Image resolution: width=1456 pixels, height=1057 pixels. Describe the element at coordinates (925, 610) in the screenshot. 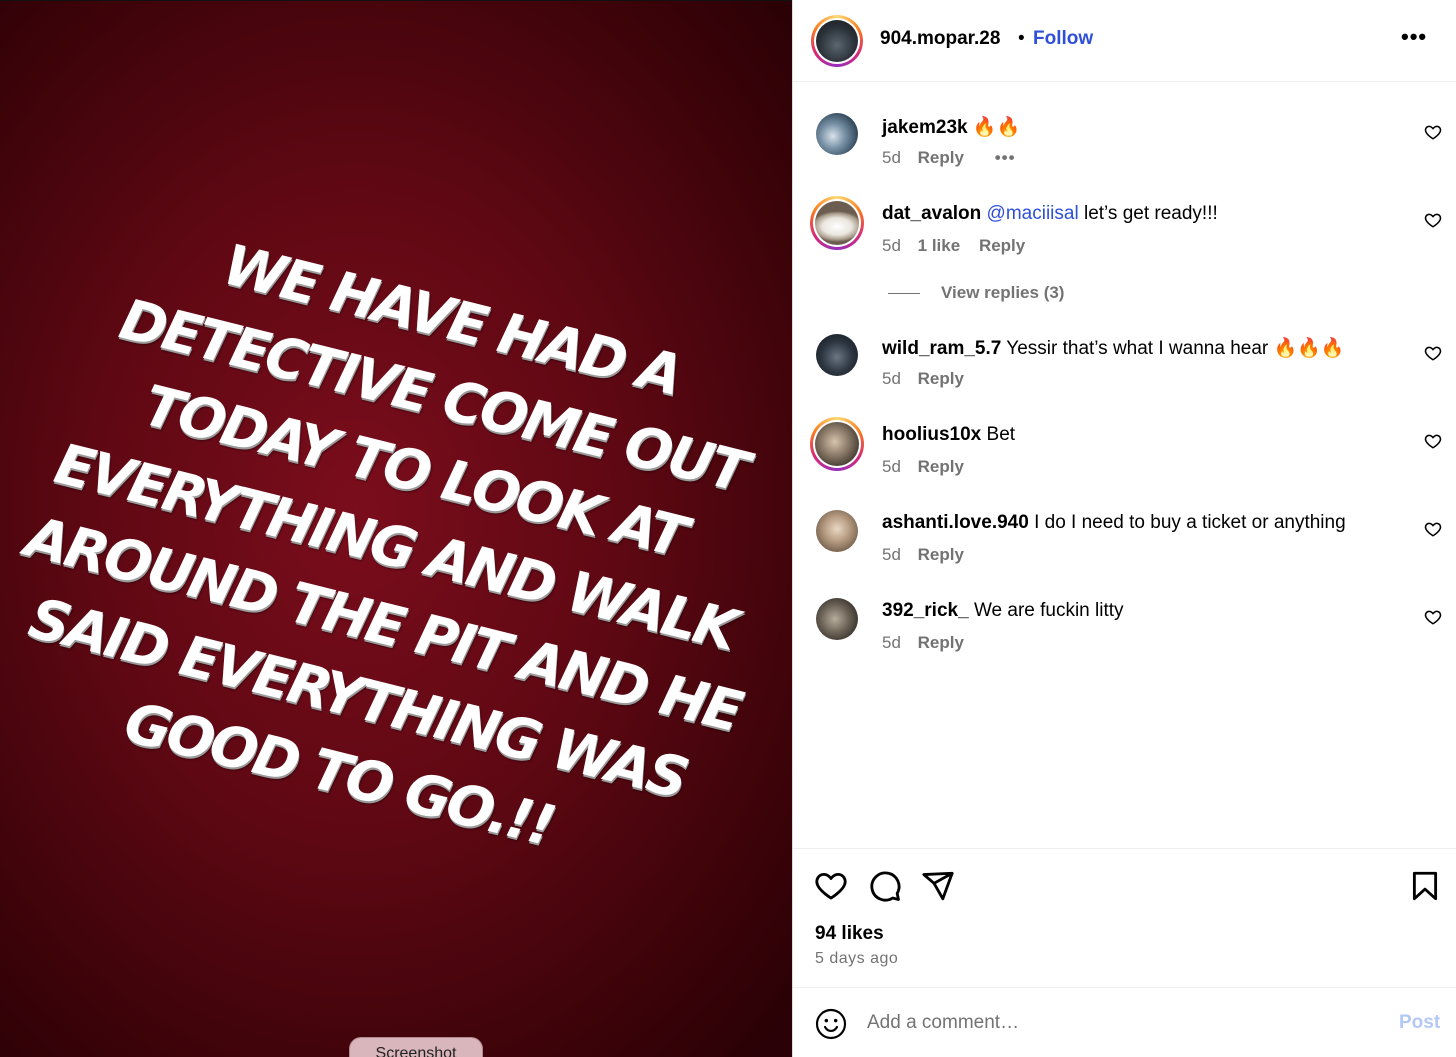

I see `comment-username: 392_rick_` at that location.